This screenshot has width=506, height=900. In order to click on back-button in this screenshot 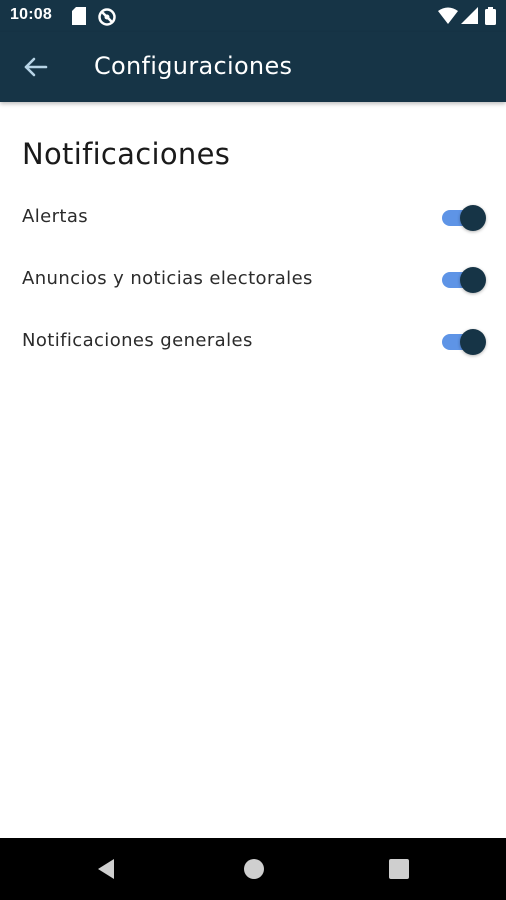, I will do `click(36, 67)`.